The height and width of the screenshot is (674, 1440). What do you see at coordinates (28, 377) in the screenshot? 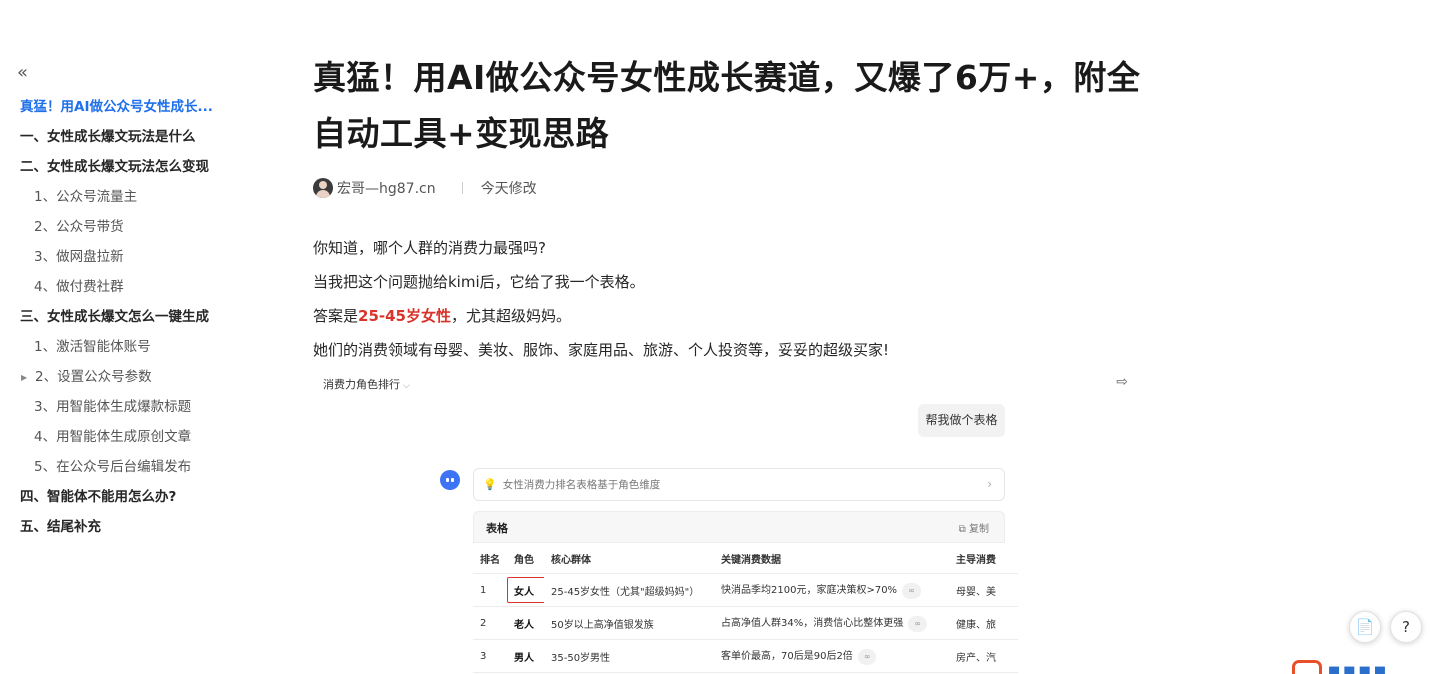
I see `caret-right-icon: ▶` at bounding box center [28, 377].